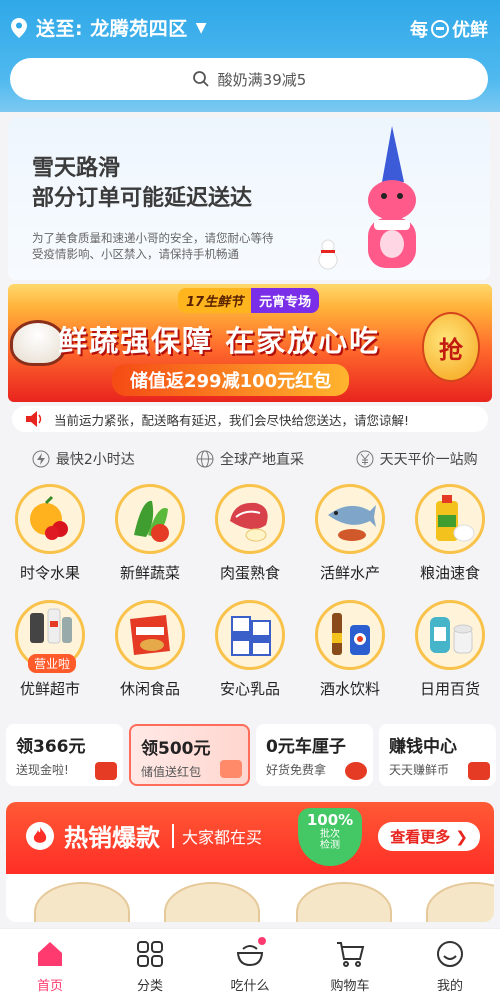  I want to click on location-pin-icon, so click(19, 28).